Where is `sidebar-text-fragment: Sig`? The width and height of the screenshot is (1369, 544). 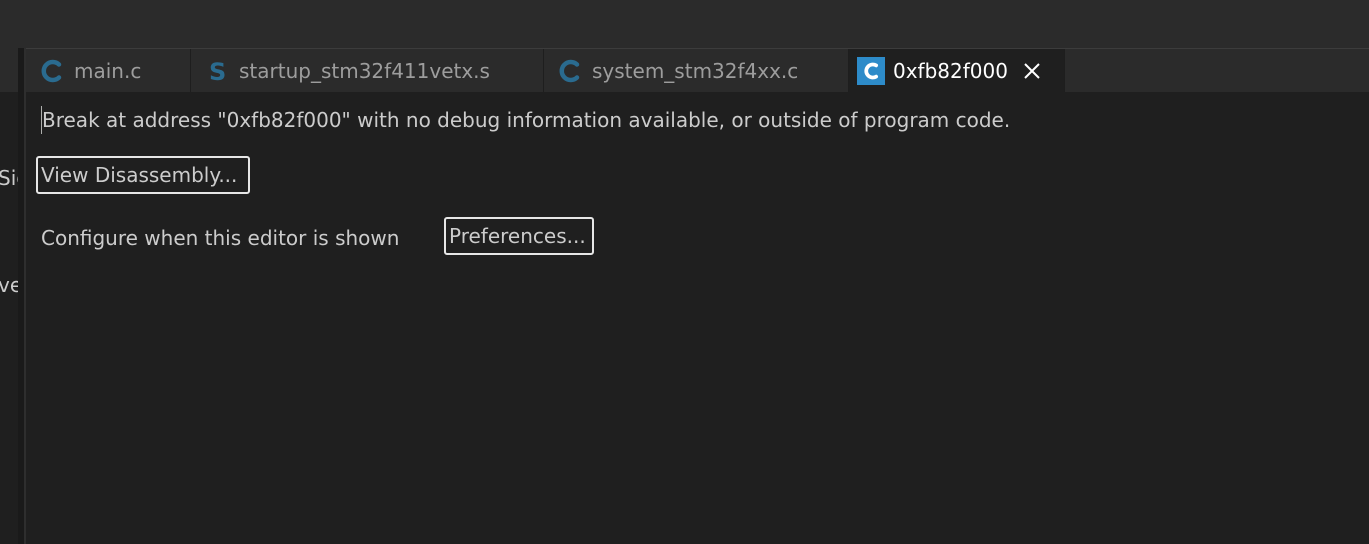 sidebar-text-fragment: Sig is located at coordinates (9, 178).